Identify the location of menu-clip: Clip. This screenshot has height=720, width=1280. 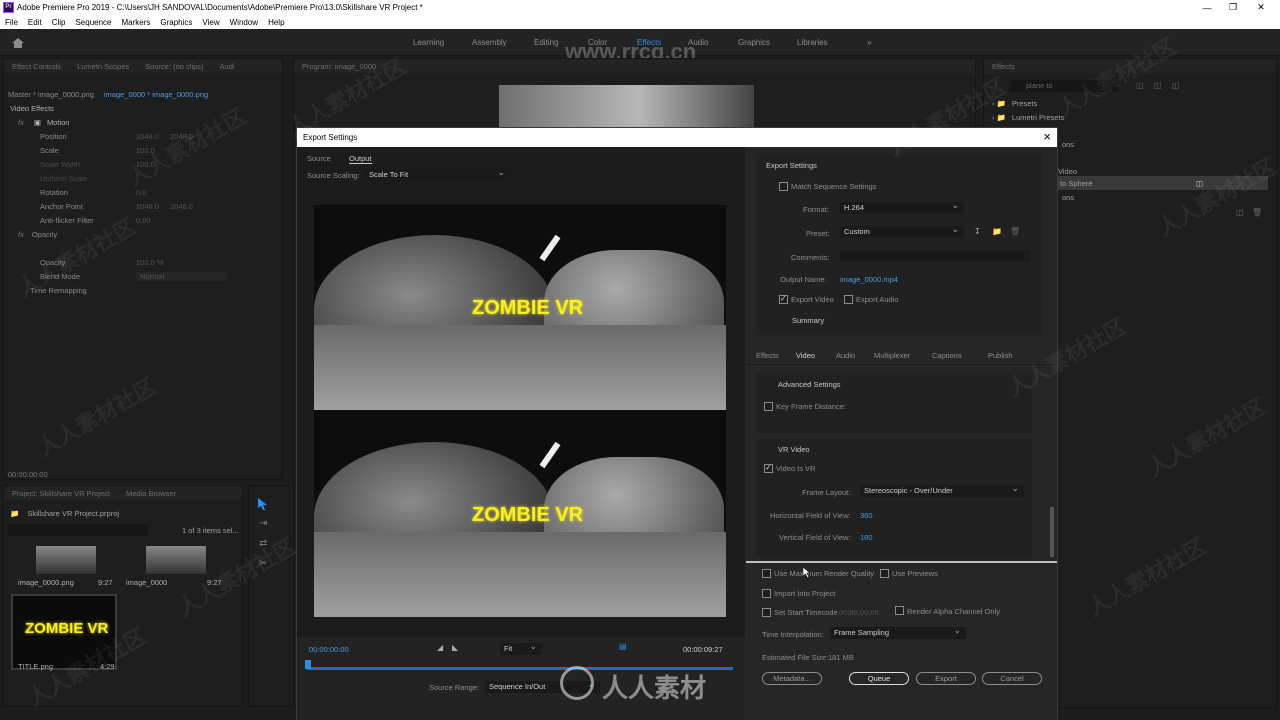
(59, 22).